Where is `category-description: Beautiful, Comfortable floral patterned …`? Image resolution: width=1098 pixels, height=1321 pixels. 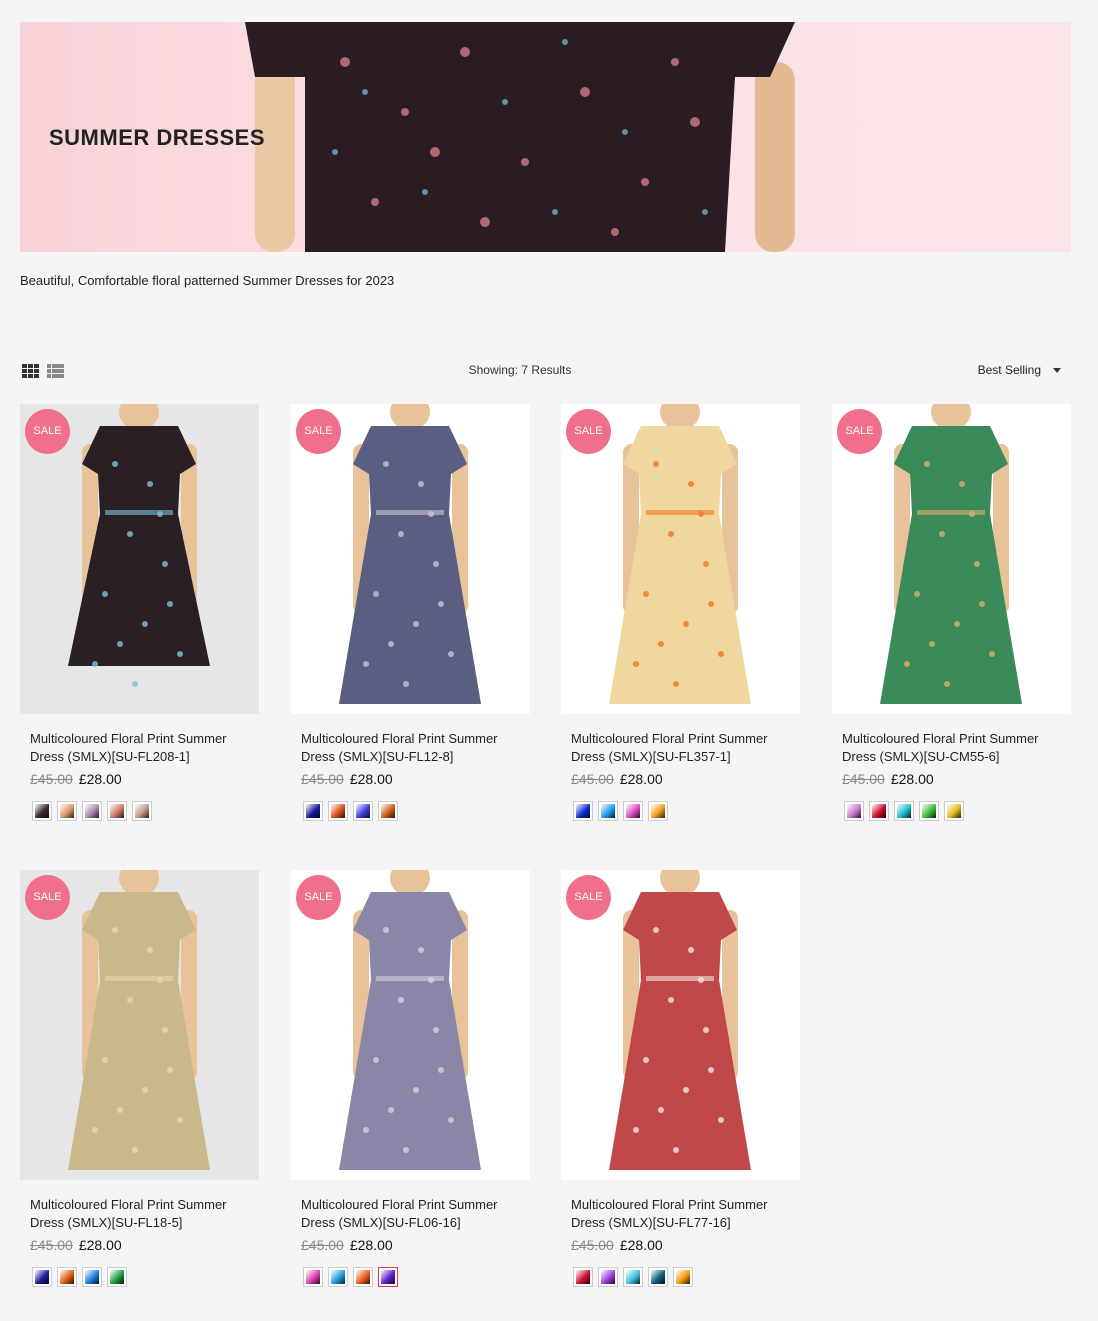 category-description: Beautiful, Comfortable floral patterned … is located at coordinates (207, 280).